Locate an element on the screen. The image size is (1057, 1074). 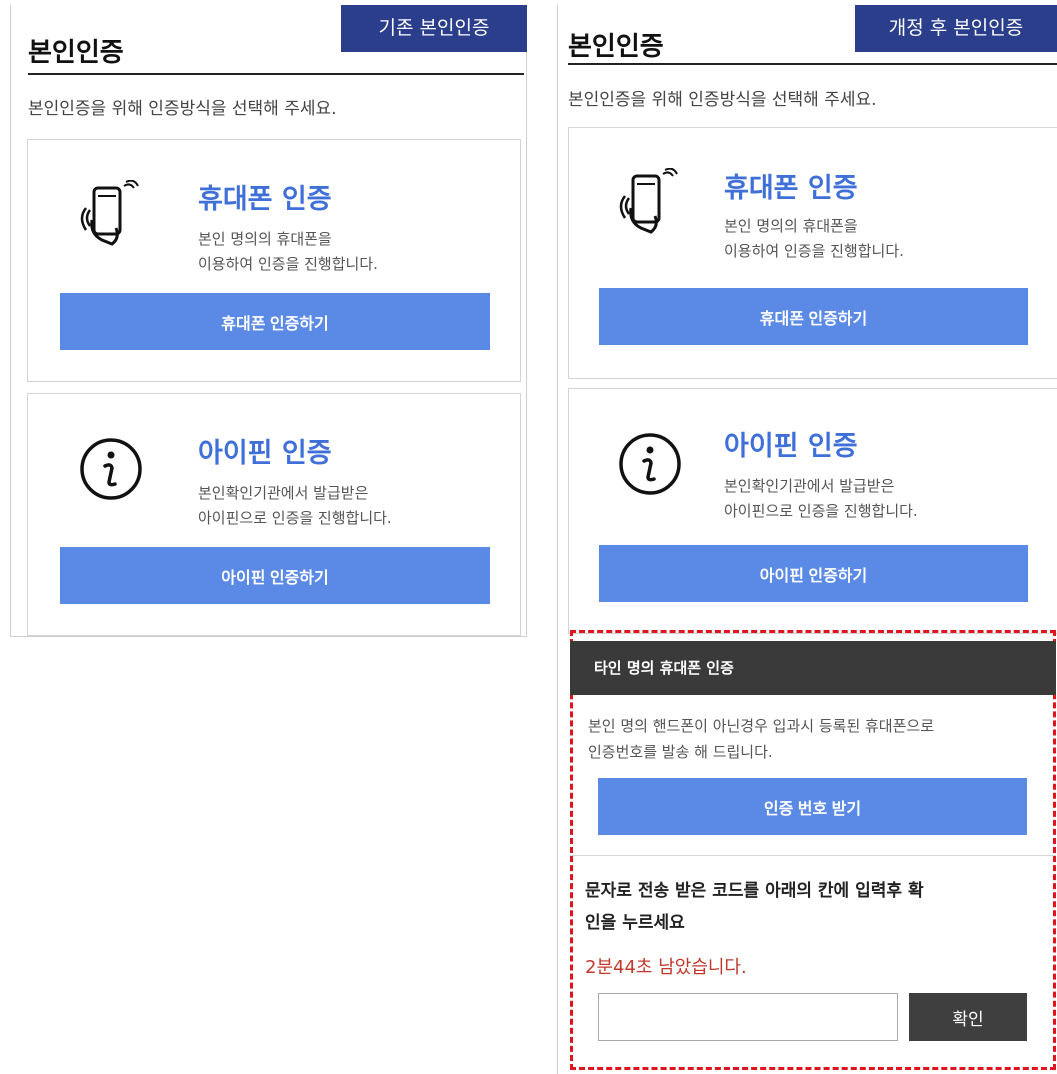
section-divider is located at coordinates (813, 855).